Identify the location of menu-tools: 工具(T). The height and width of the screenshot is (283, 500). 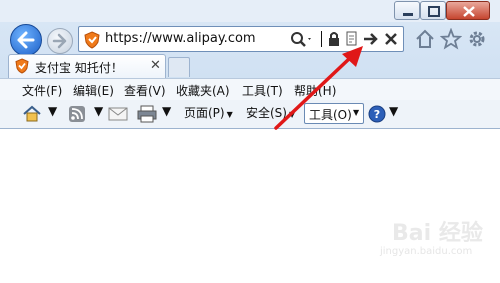
(262, 90).